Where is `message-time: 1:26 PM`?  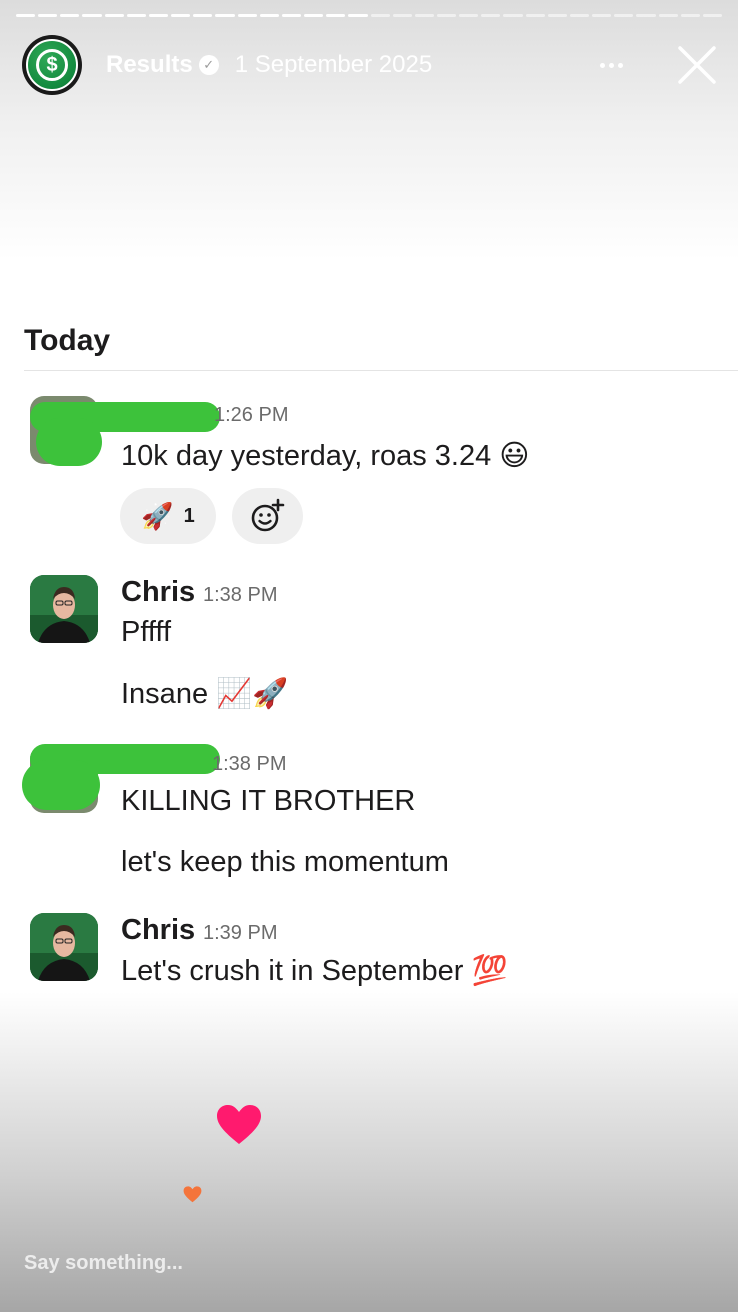 message-time: 1:26 PM is located at coordinates (251, 415).